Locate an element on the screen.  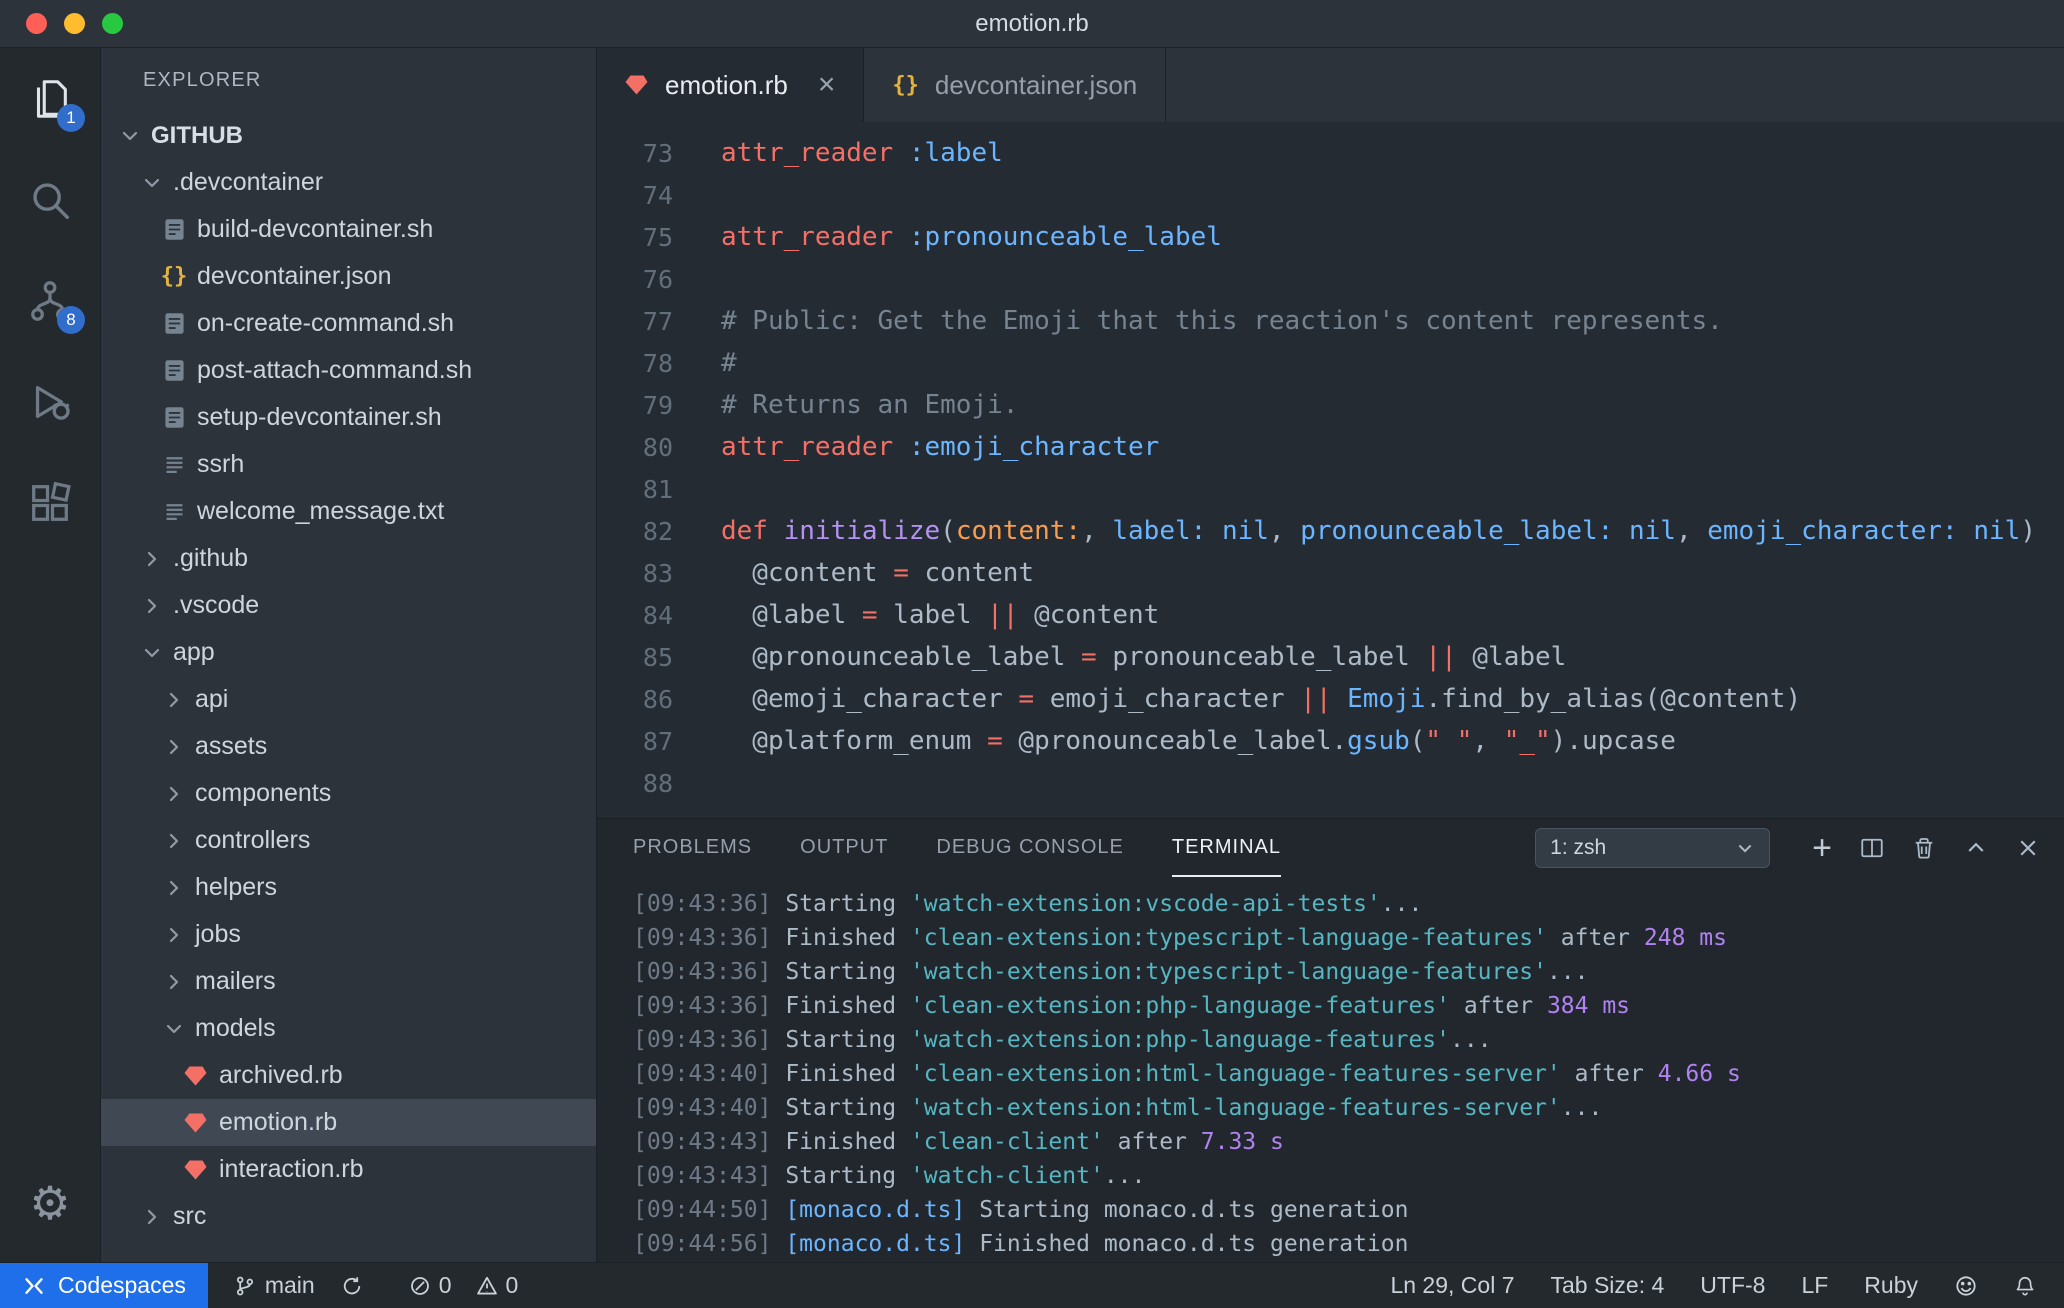
feedback-smiley-button is located at coordinates (1966, 1286).